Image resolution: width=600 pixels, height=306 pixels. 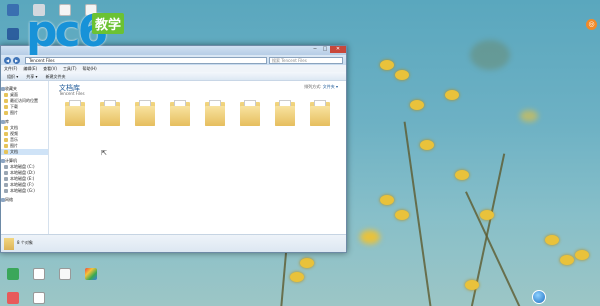 I want to click on status-bar: 8 个对象, so click(x=173, y=243).